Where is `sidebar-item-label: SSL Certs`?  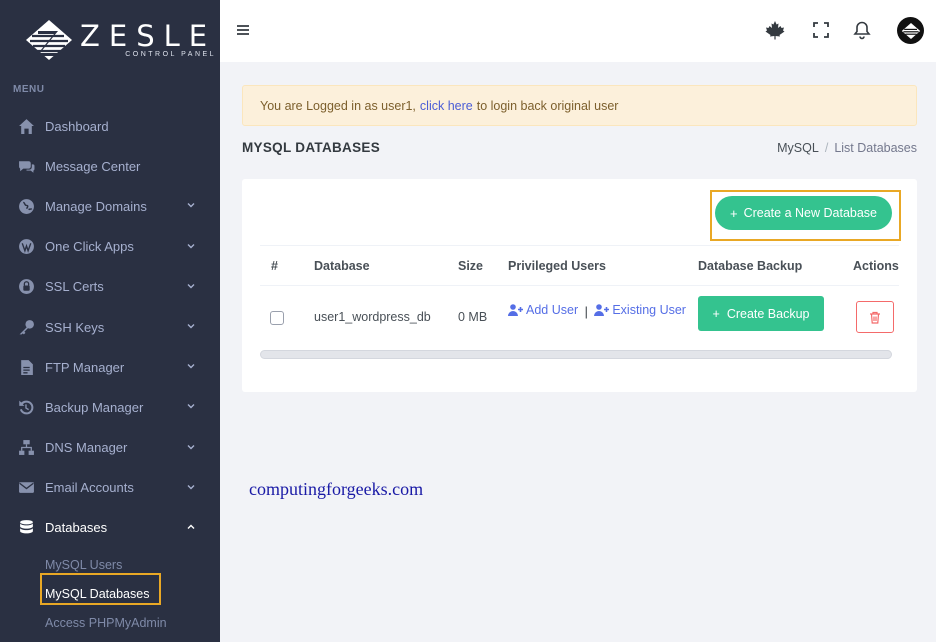 sidebar-item-label: SSL Certs is located at coordinates (74, 287).